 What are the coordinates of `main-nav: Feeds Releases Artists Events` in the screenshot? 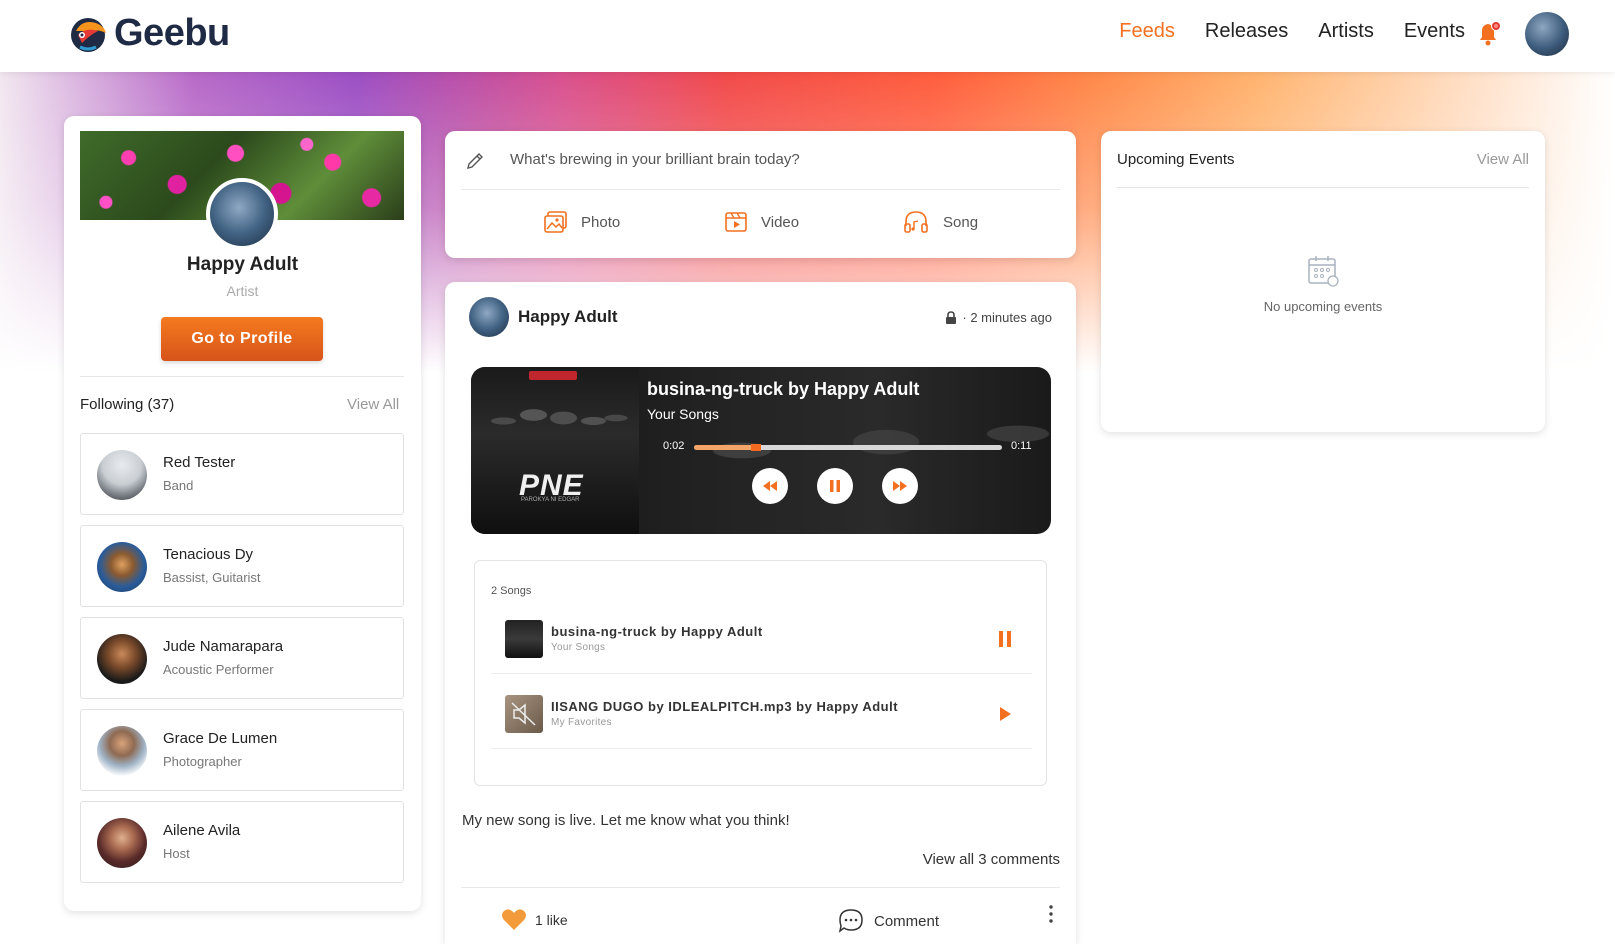 It's located at (1292, 31).